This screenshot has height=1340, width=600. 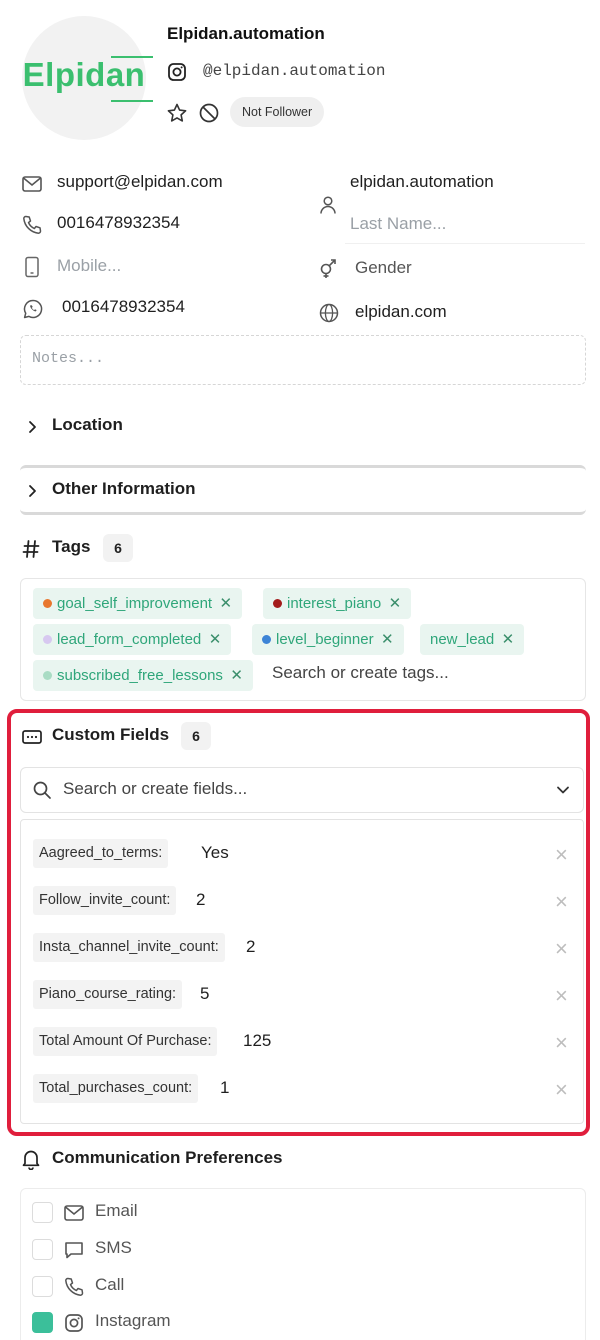 I want to click on tags-title: Tags, so click(x=71, y=546).